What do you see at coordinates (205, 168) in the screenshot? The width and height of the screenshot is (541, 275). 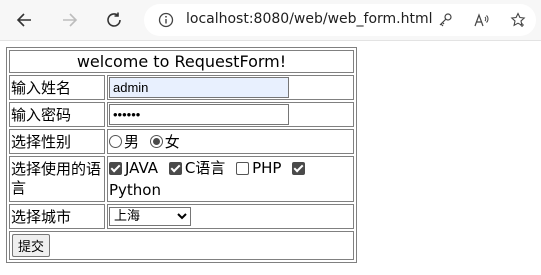 I see `lang-c-label: C语言` at bounding box center [205, 168].